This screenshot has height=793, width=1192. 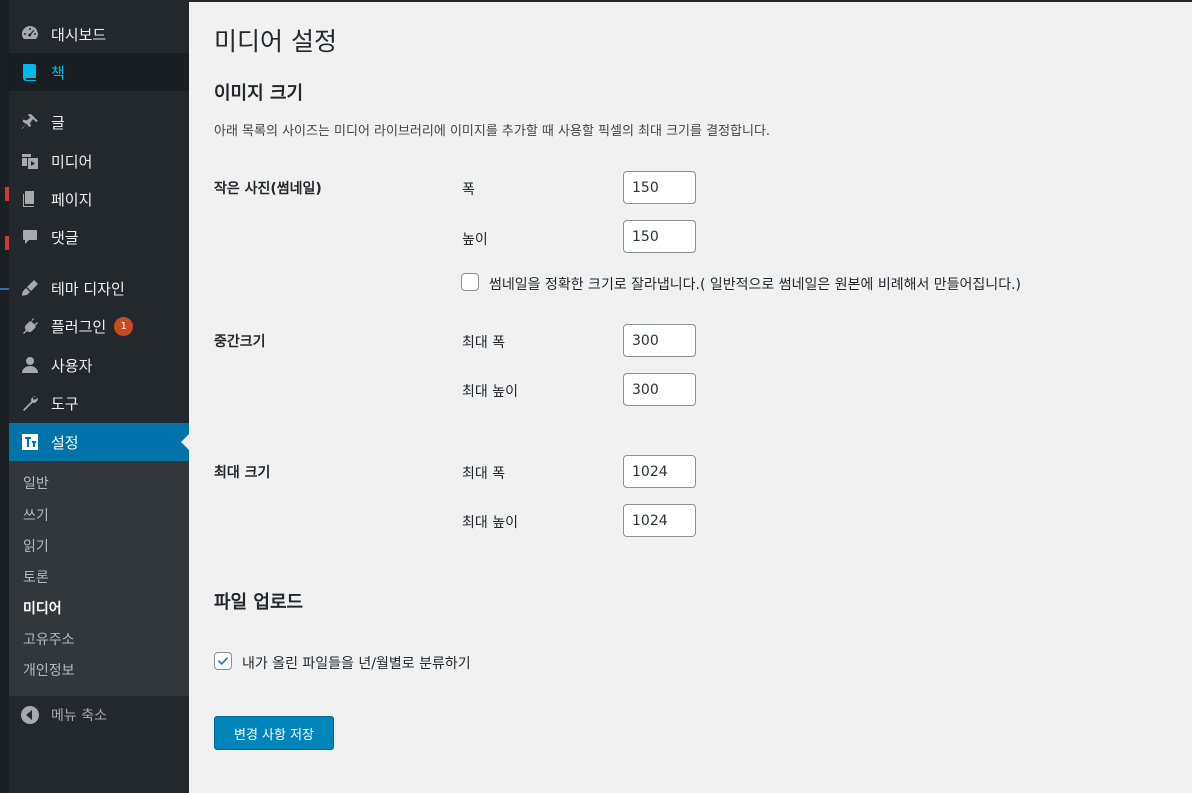 What do you see at coordinates (30, 326) in the screenshot?
I see `plugin-icon` at bounding box center [30, 326].